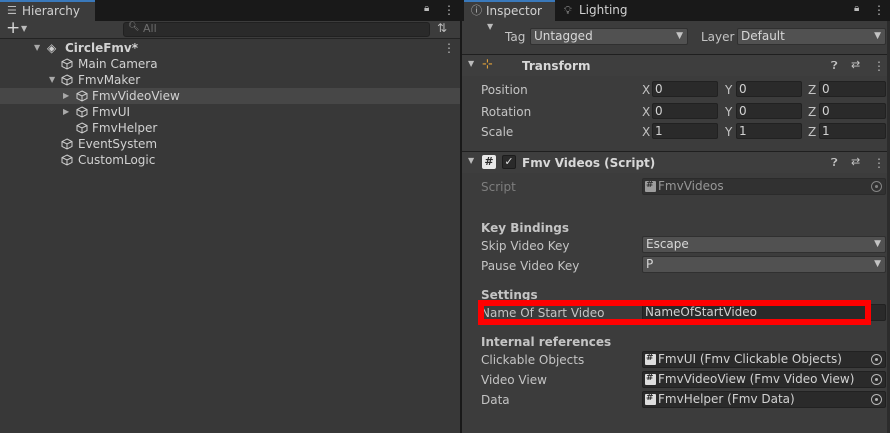 The height and width of the screenshot is (433, 890). What do you see at coordinates (449, 48) in the screenshot?
I see `scene-options-icon: ⋮` at bounding box center [449, 48].